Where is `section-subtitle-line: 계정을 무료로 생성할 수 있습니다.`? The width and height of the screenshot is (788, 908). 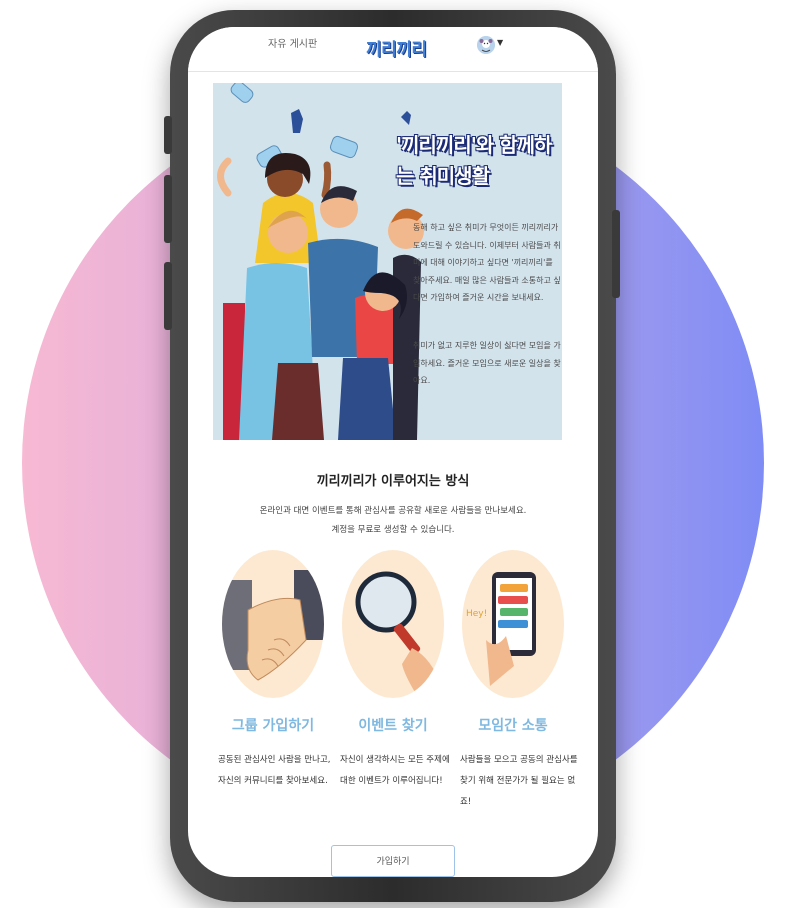
section-subtitle-line: 계정을 무료로 생성할 수 있습니다. is located at coordinates (393, 530).